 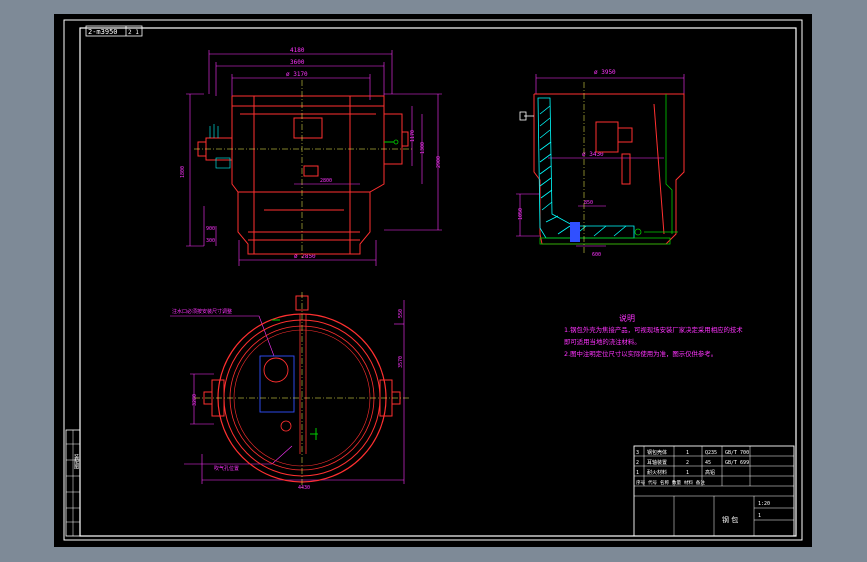 What do you see at coordinates (326, 181) in the screenshot?
I see `dim-mid-width: 2800` at bounding box center [326, 181].